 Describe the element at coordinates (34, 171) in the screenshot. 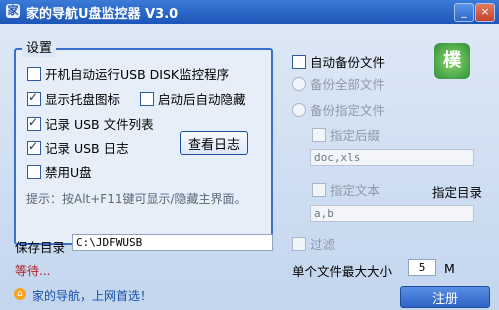

I see `disable-usb-checkbox` at that location.